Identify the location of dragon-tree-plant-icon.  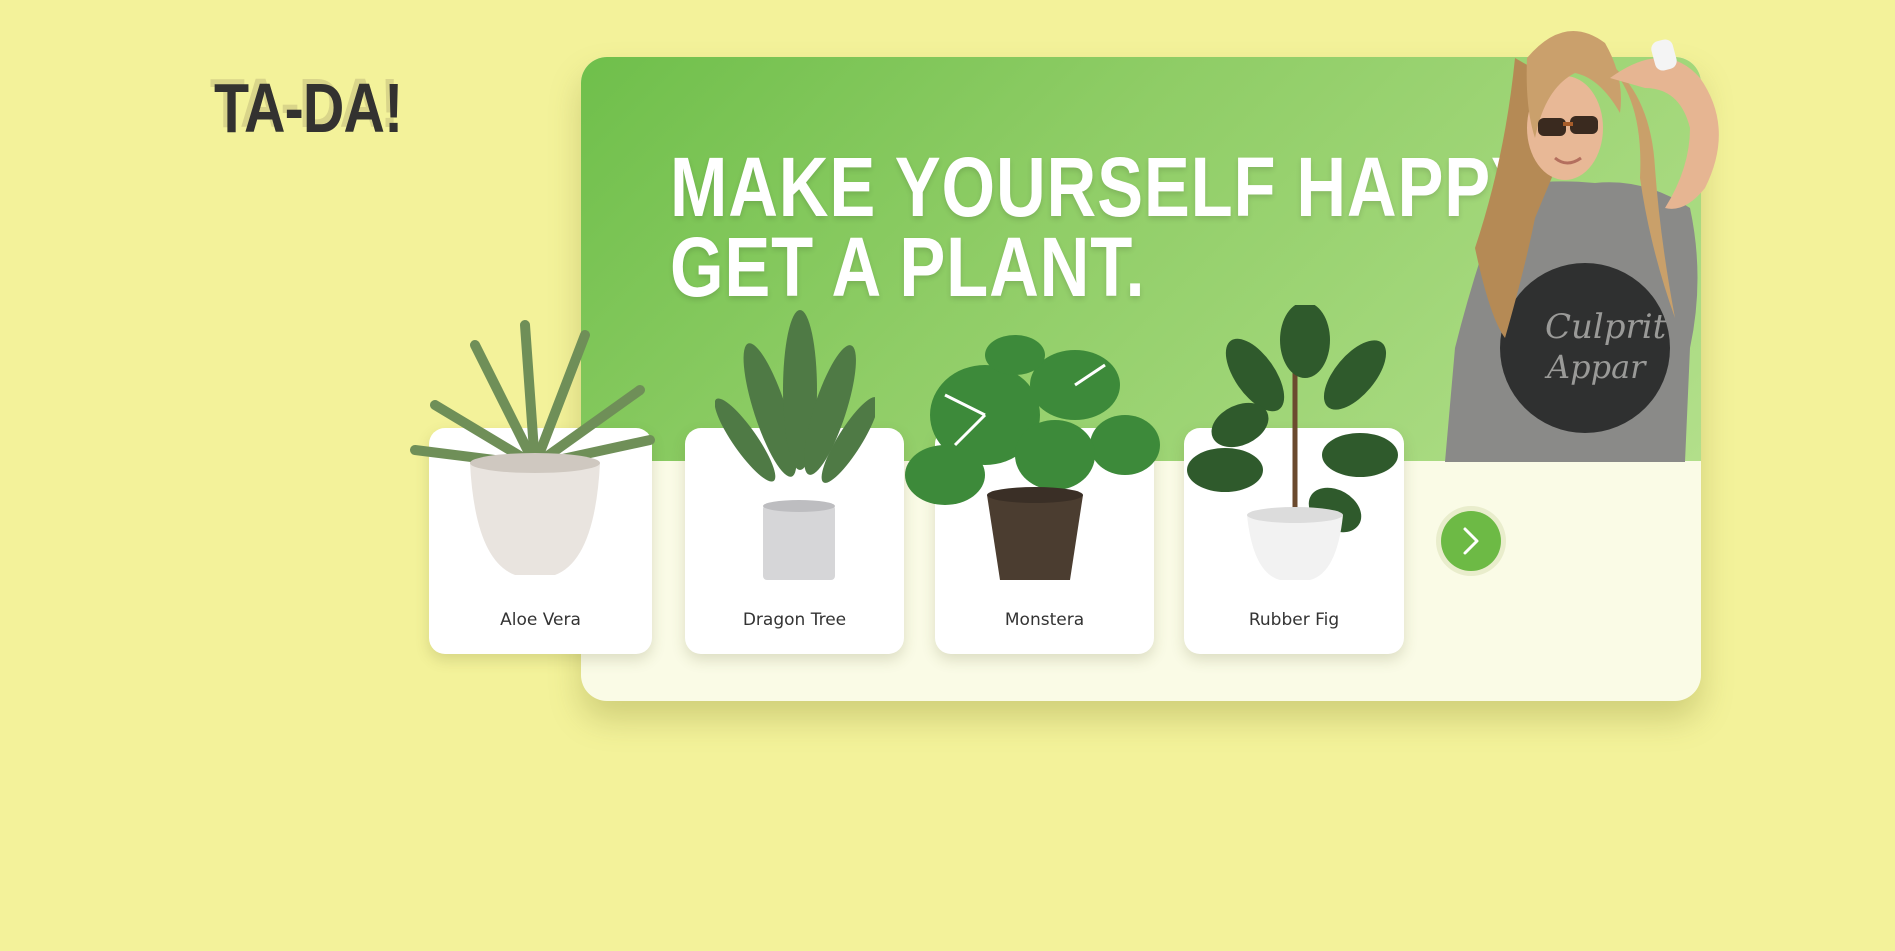
(795, 445).